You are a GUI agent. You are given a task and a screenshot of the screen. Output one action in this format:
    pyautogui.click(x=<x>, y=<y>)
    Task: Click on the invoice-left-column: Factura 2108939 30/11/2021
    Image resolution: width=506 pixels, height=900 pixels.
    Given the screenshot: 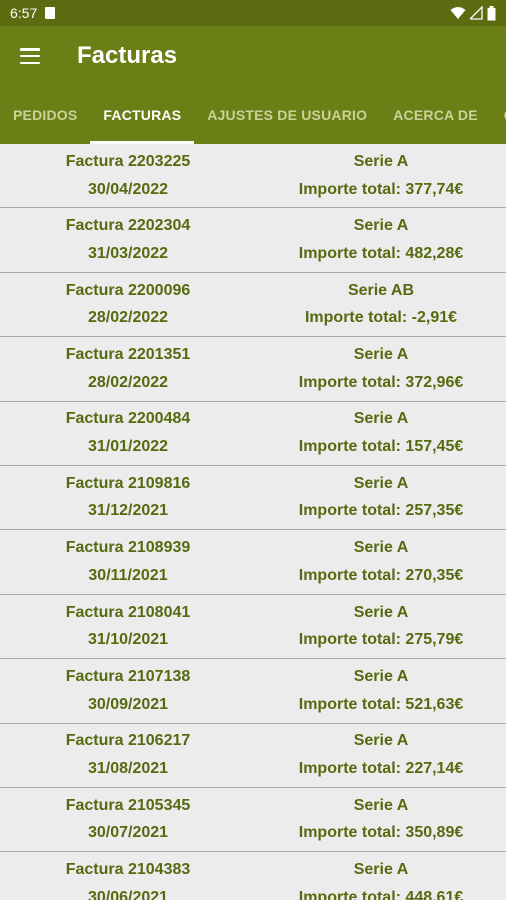 What is the action you would take?
    pyautogui.click(x=128, y=561)
    